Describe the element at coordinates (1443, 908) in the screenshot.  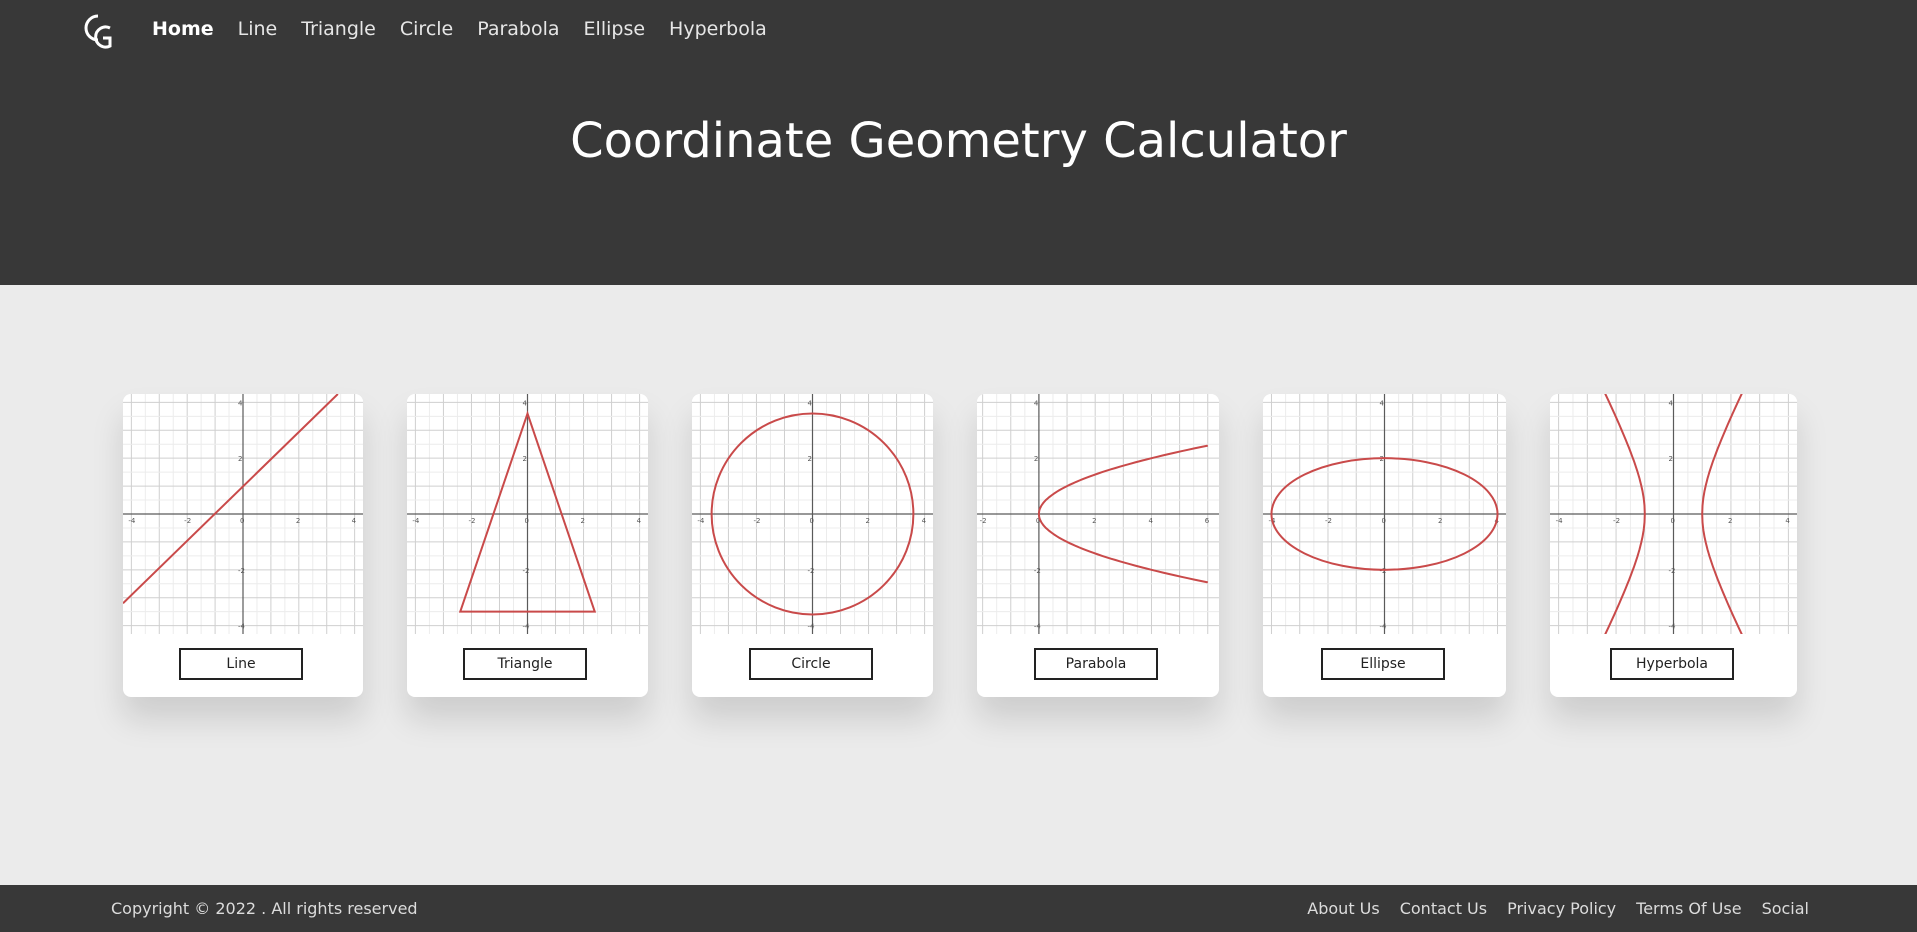
I see `footer-link-contact-us: Contact Us` at that location.